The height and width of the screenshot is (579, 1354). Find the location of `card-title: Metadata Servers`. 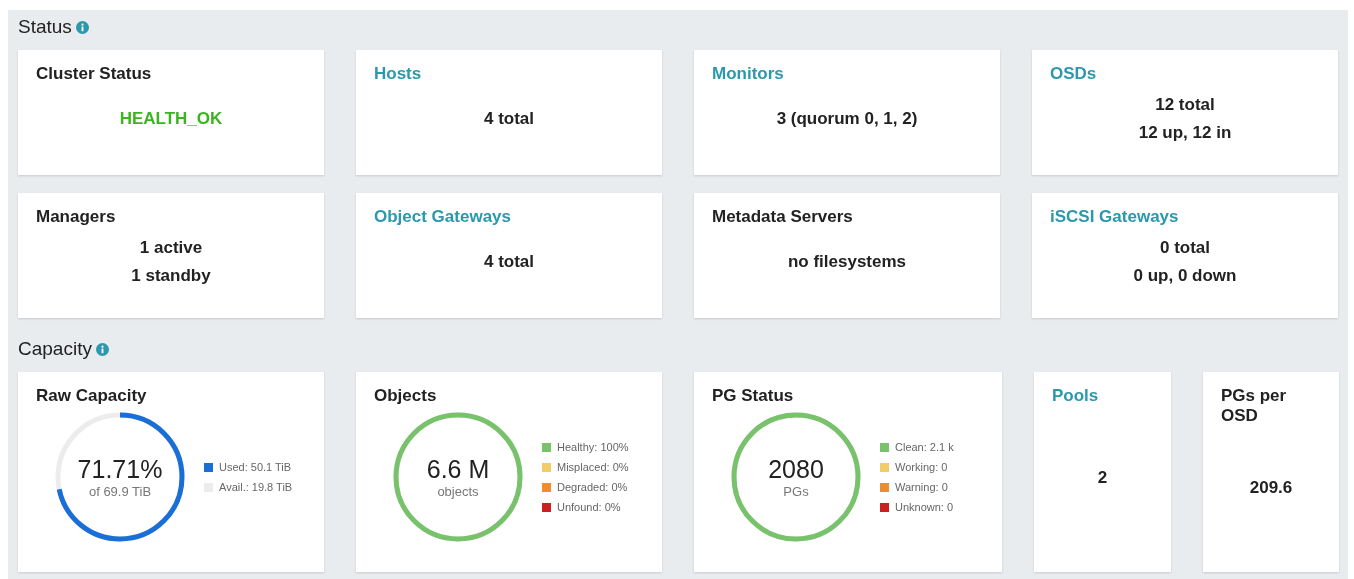

card-title: Metadata Servers is located at coordinates (783, 217).